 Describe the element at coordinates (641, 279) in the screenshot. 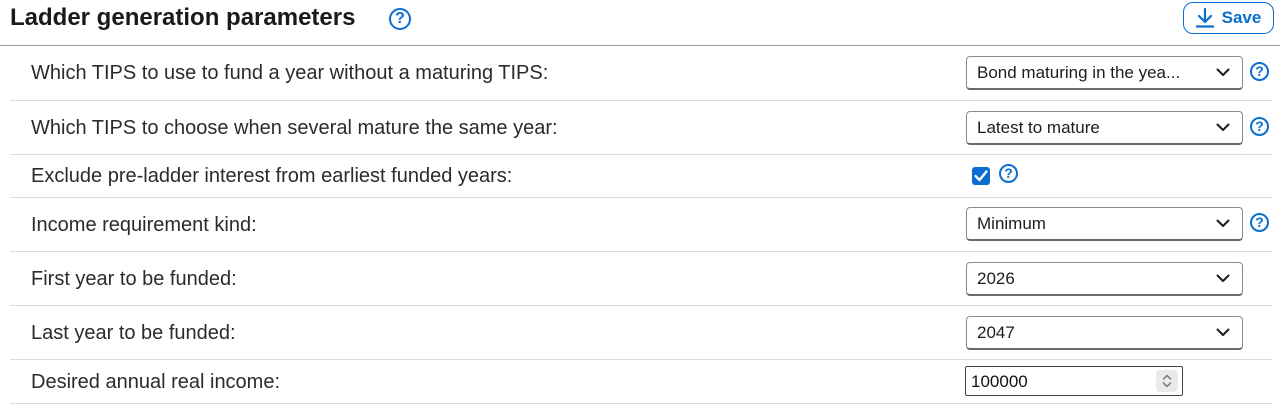

I see `setting-row-first-year: First year to be funded: 2026` at that location.